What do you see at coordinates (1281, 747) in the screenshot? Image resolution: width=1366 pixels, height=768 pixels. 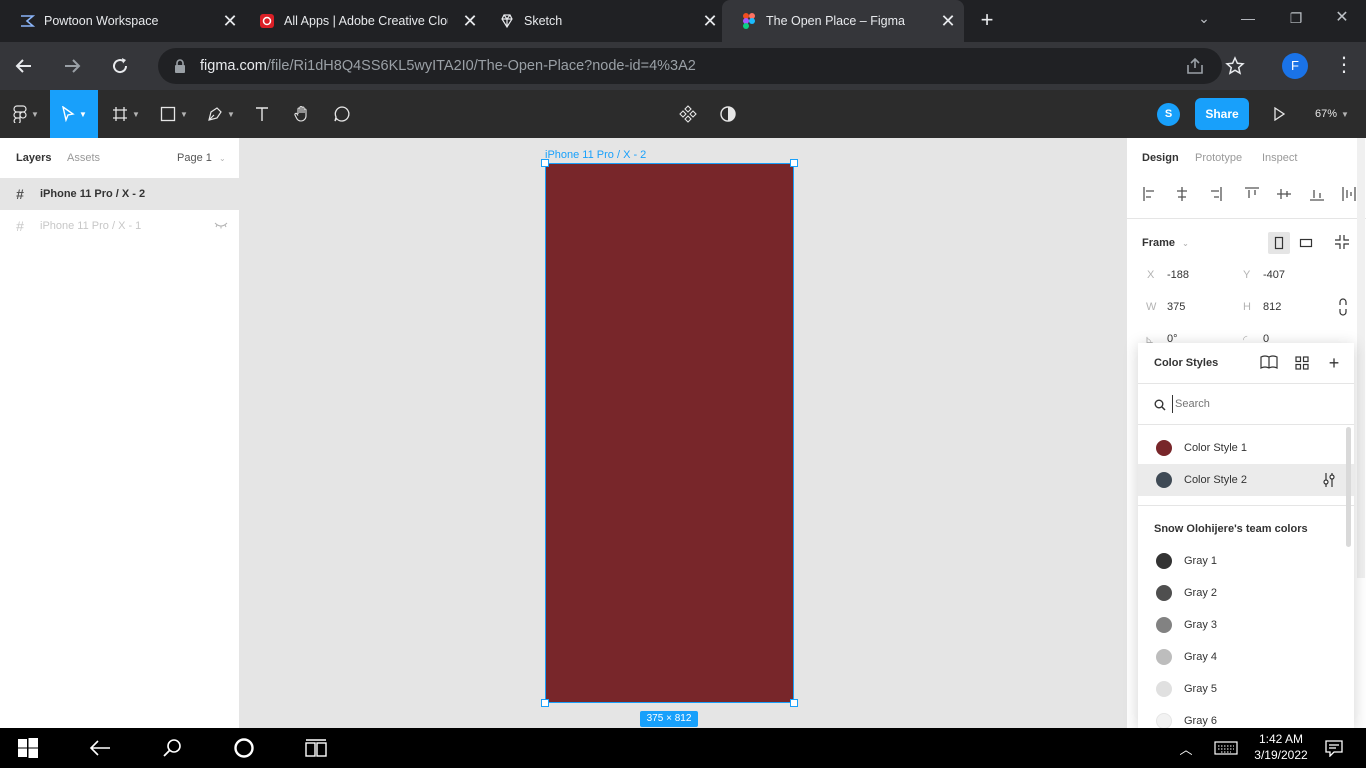 I see `system-clock: 1:42 AM 3/19/2022` at bounding box center [1281, 747].